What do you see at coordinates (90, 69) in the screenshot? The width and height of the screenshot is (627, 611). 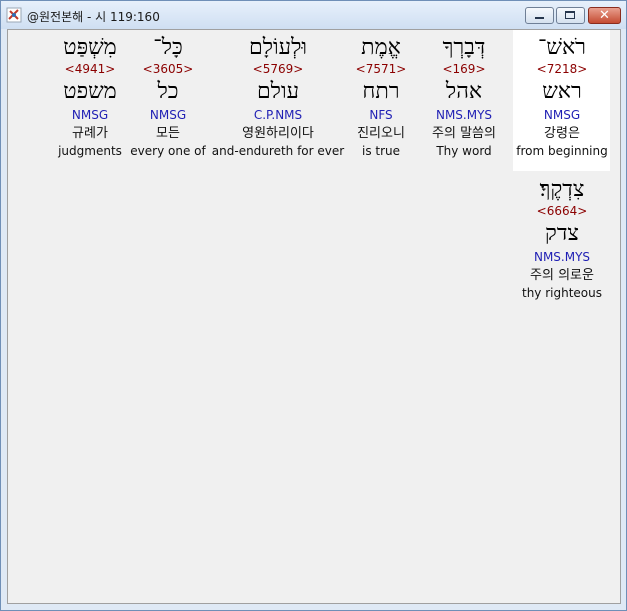 I see `strong-number: <4941>` at bounding box center [90, 69].